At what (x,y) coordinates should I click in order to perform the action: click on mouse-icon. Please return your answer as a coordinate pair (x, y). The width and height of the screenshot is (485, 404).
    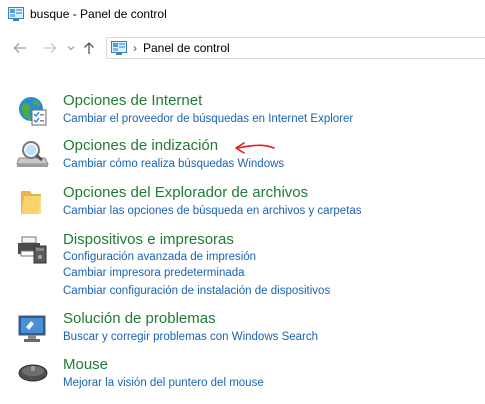
    Looking at the image, I should click on (34, 378).